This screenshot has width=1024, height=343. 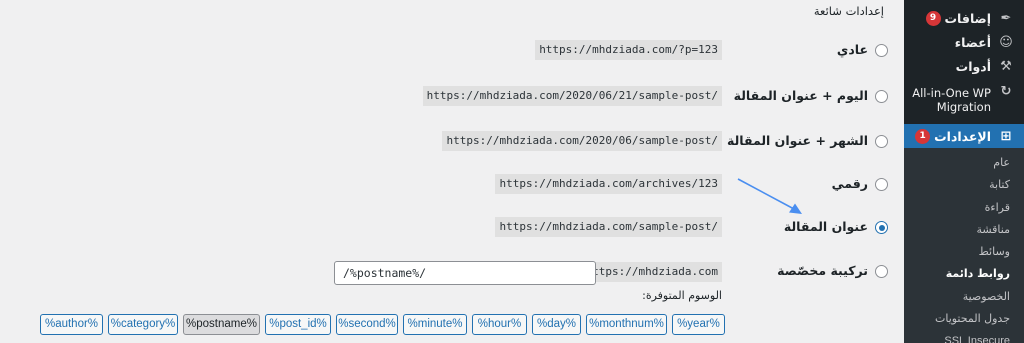 I want to click on option-label: اليوم + عنوان المقالة, so click(x=801, y=95).